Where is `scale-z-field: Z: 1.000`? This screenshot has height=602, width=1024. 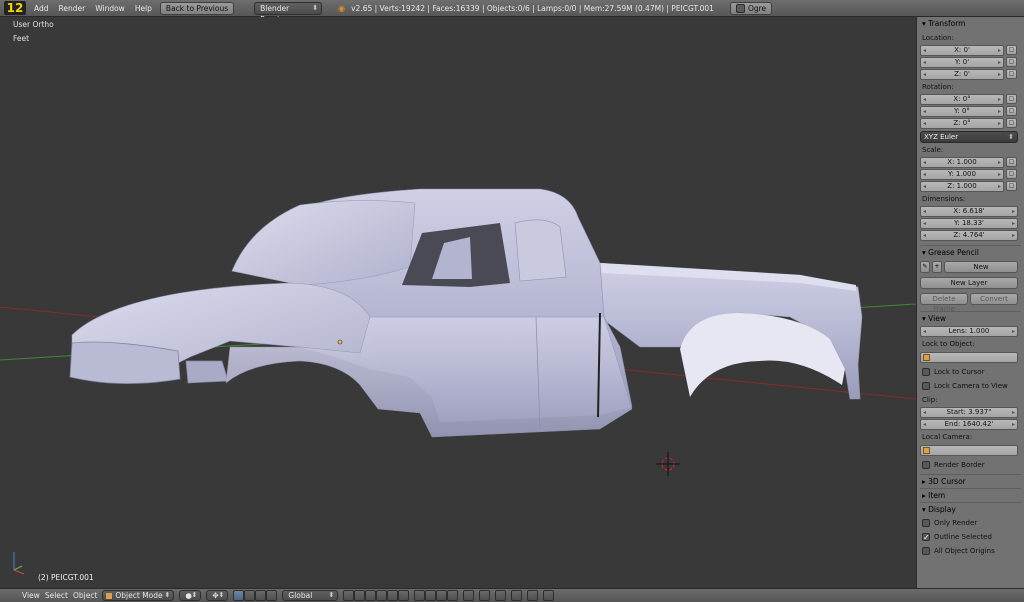
scale-z-field: Z: 1.000 is located at coordinates (962, 186).